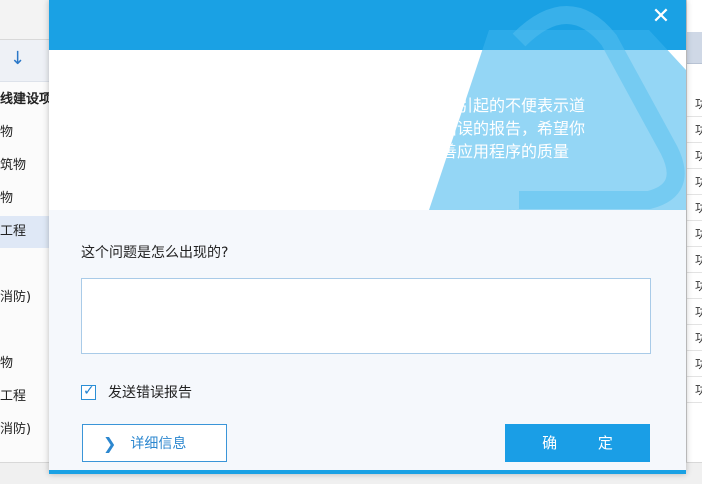 The width and height of the screenshot is (702, 484). I want to click on tree-item: 筑物, so click(25, 166).